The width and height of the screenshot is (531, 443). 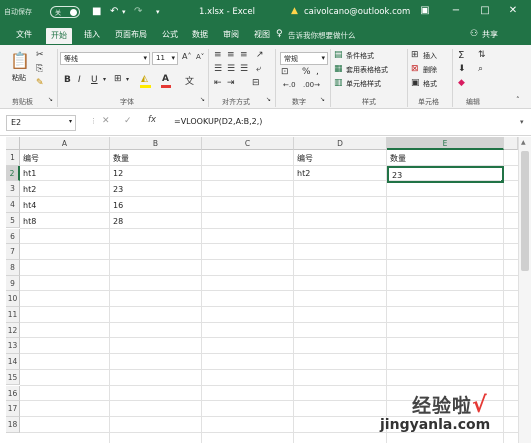 I want to click on vertical-scrollbar: ▲, so click(x=524, y=290).